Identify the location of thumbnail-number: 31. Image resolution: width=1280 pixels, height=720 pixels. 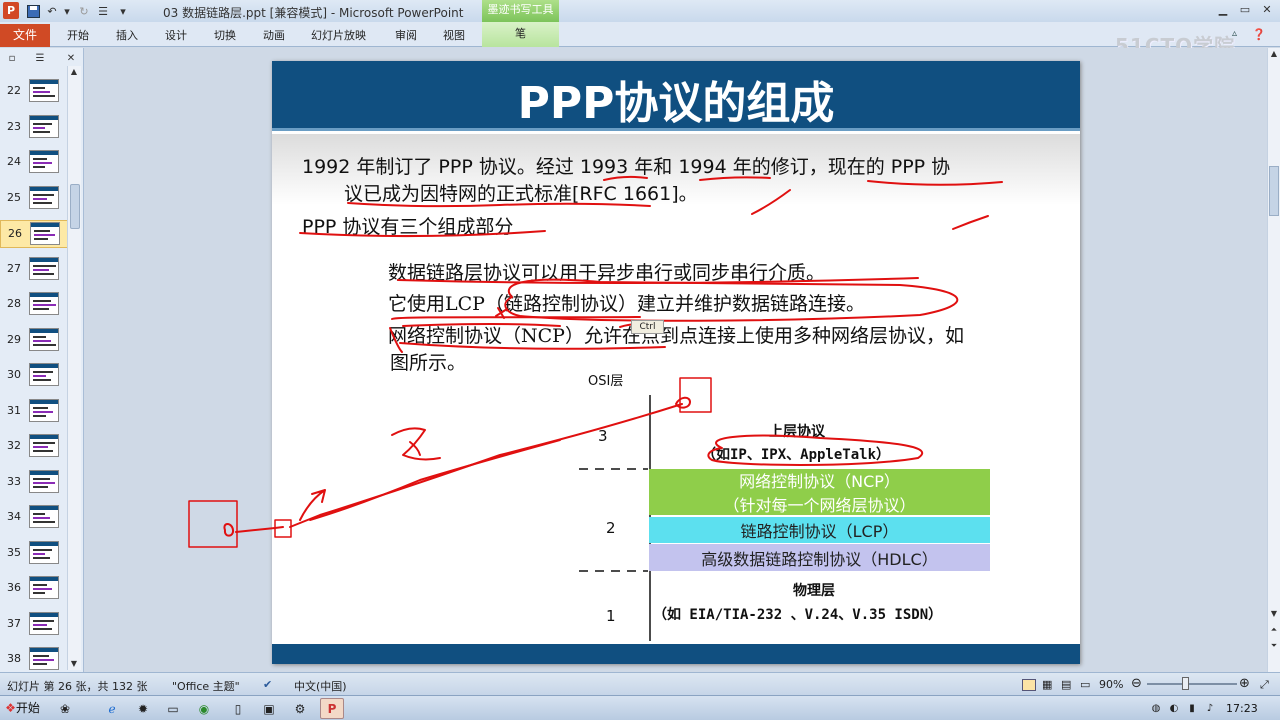
(14, 410).